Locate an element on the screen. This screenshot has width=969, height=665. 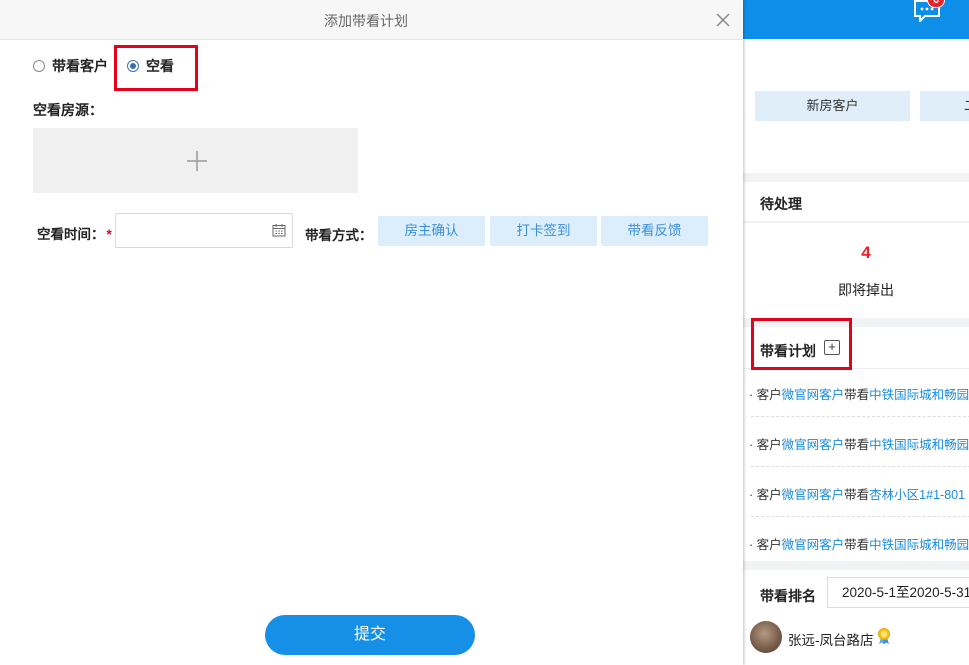
agent-name: 张远-凤台路店 is located at coordinates (831, 640).